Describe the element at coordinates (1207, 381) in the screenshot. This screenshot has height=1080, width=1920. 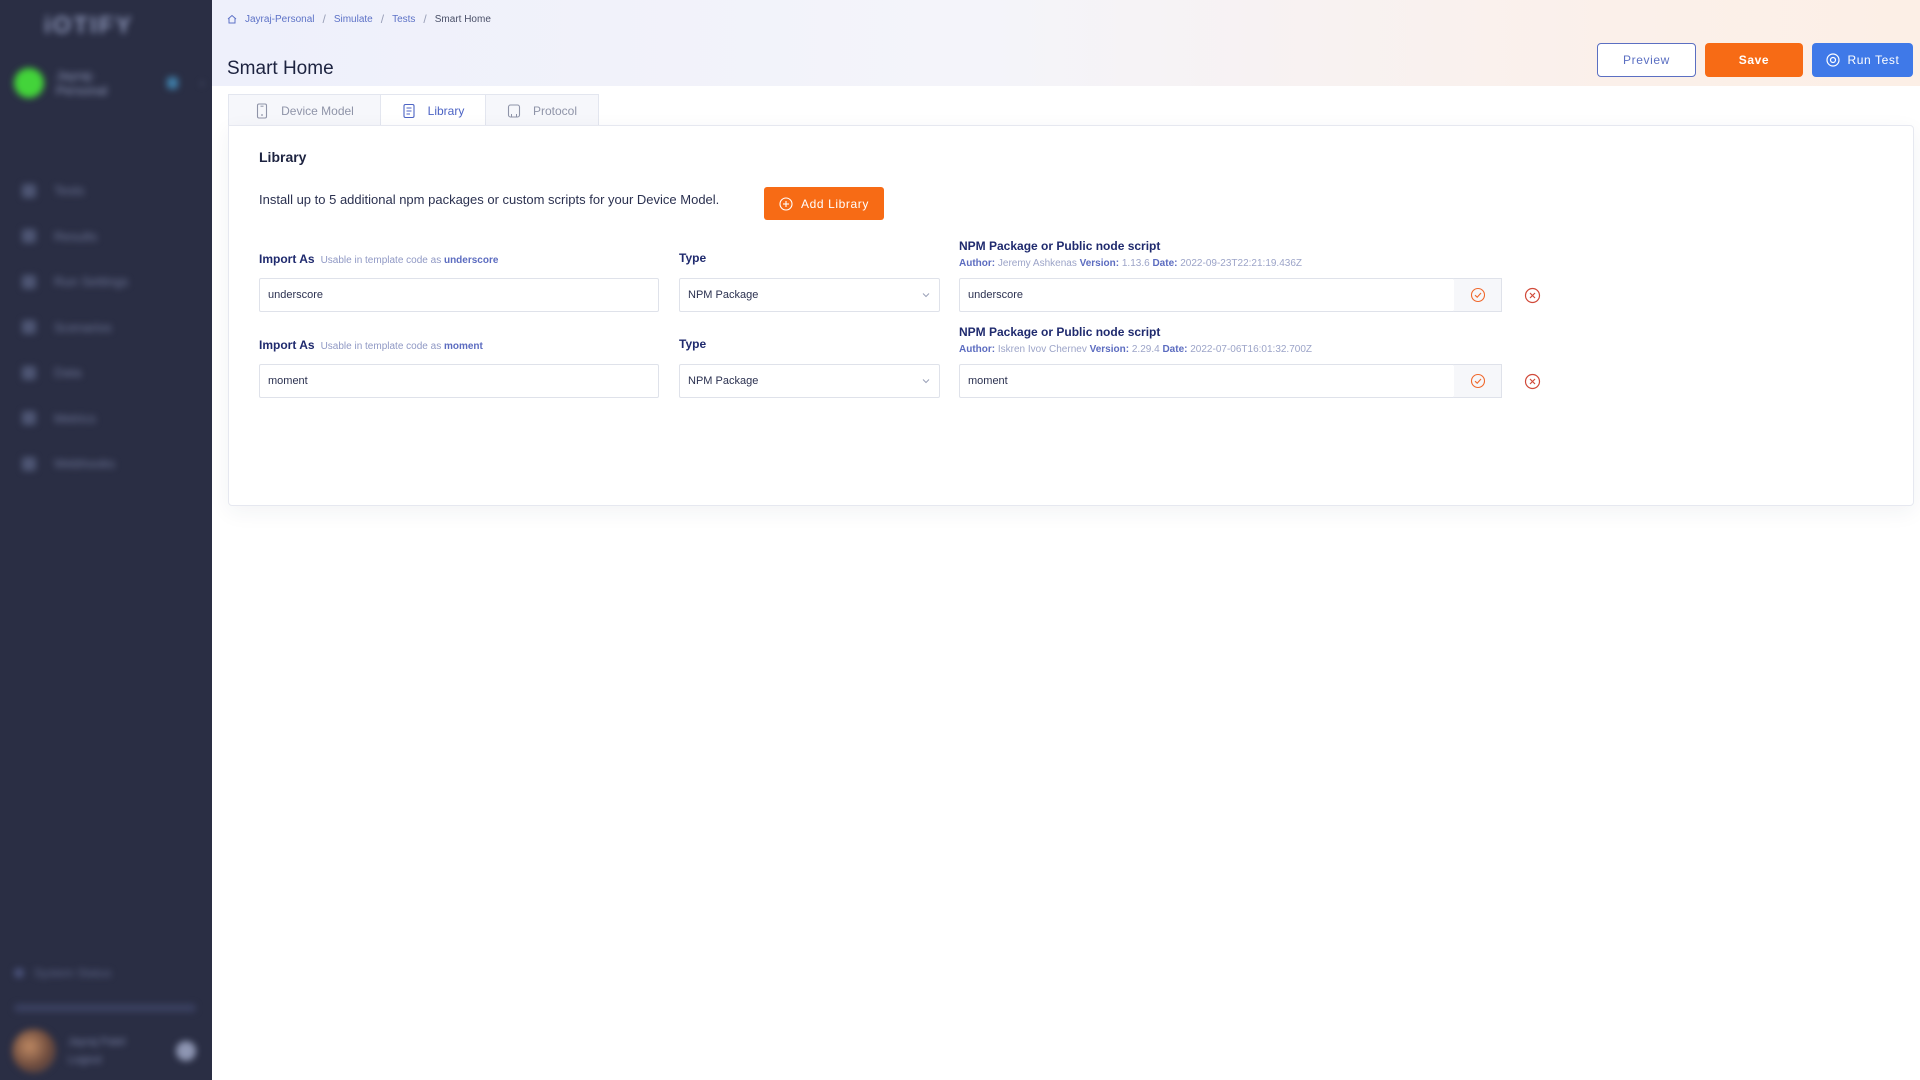
I see `package-input: moment` at that location.